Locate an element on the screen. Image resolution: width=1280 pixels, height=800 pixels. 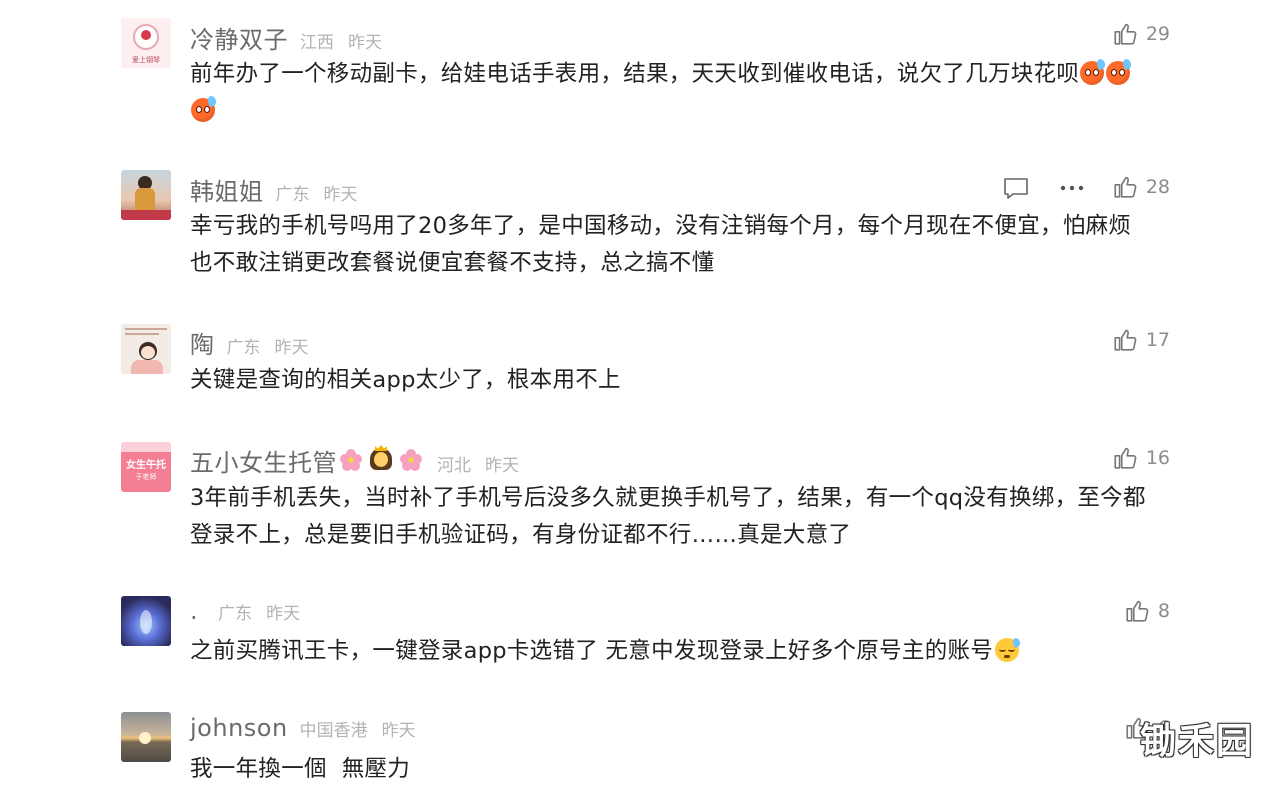
like-count: 17 is located at coordinates (1157, 340).